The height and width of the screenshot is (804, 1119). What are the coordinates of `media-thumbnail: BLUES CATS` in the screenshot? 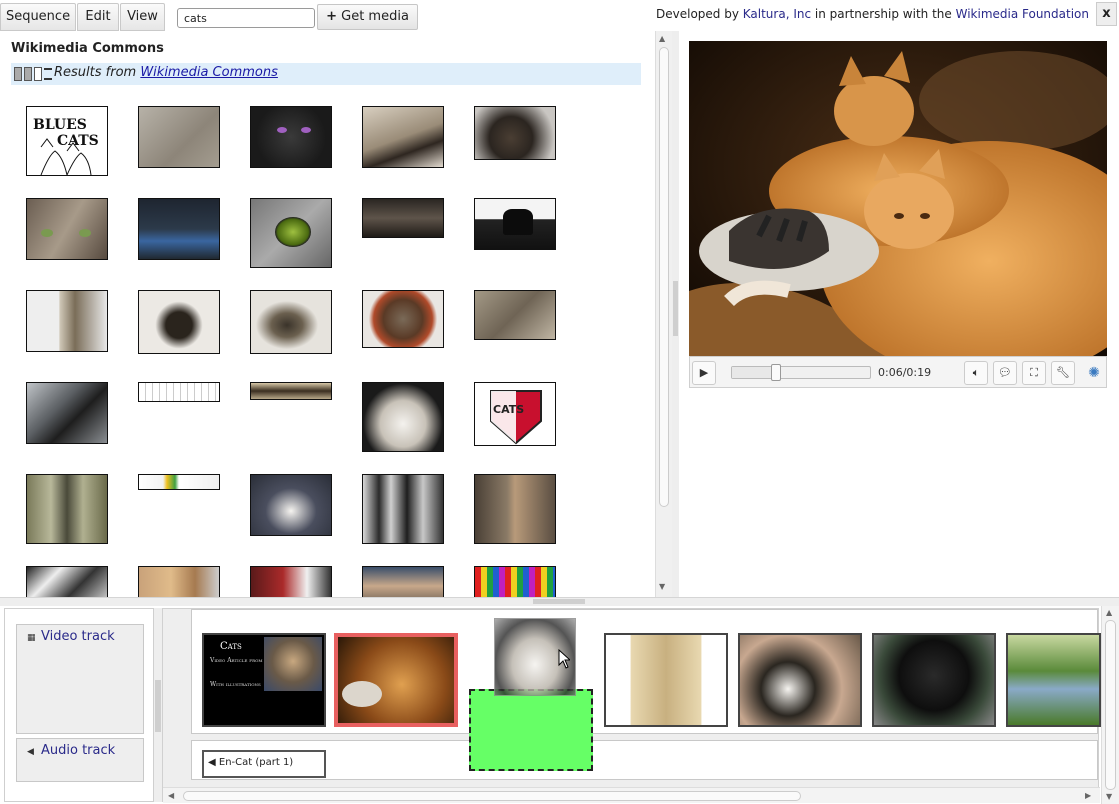 It's located at (67, 141).